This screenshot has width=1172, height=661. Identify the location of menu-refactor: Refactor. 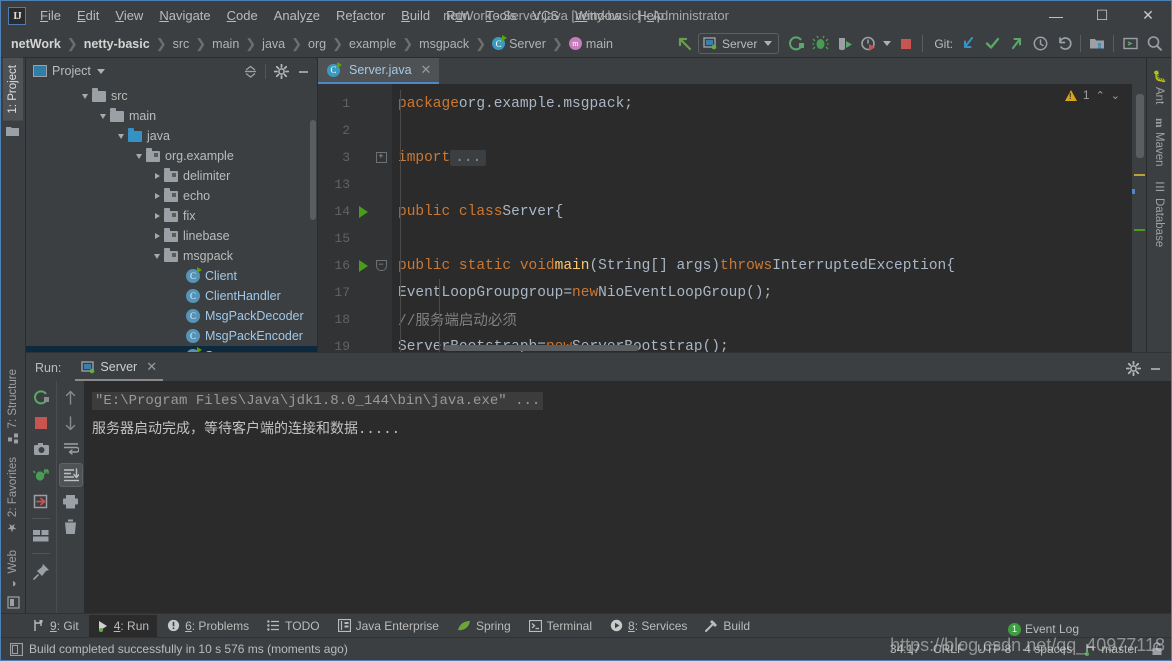
(360, 15).